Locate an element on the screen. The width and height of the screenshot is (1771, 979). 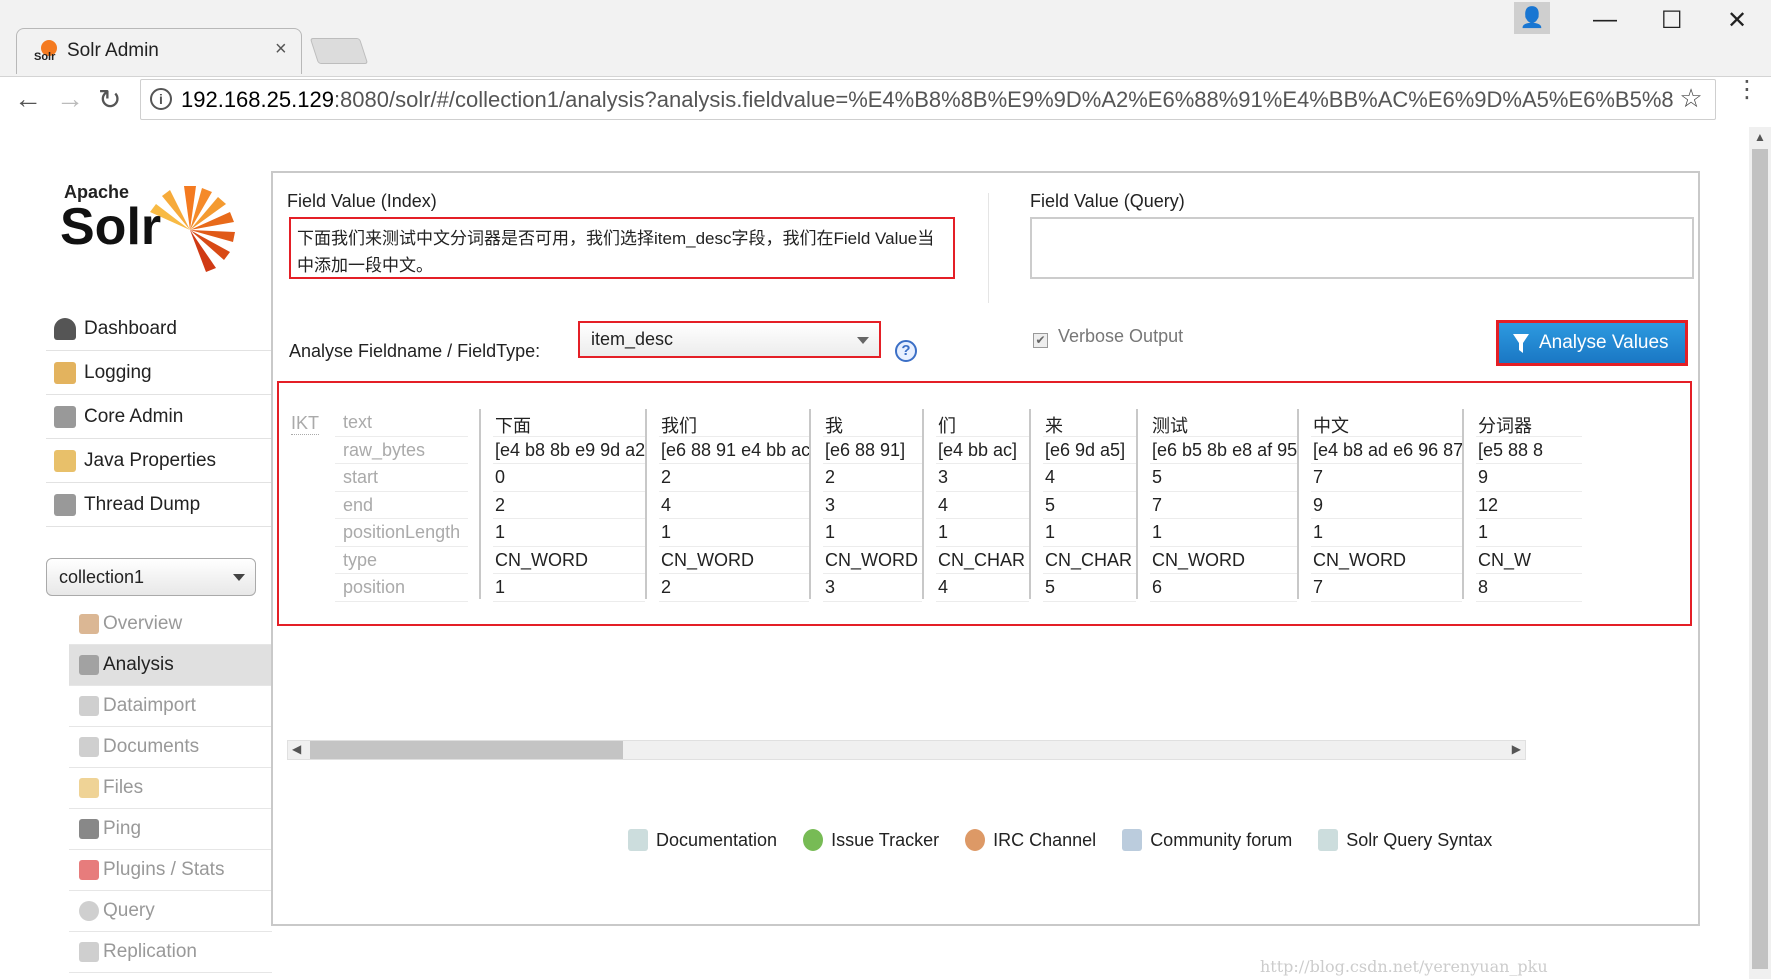
footer-documentation: Documentation is located at coordinates (702, 840).